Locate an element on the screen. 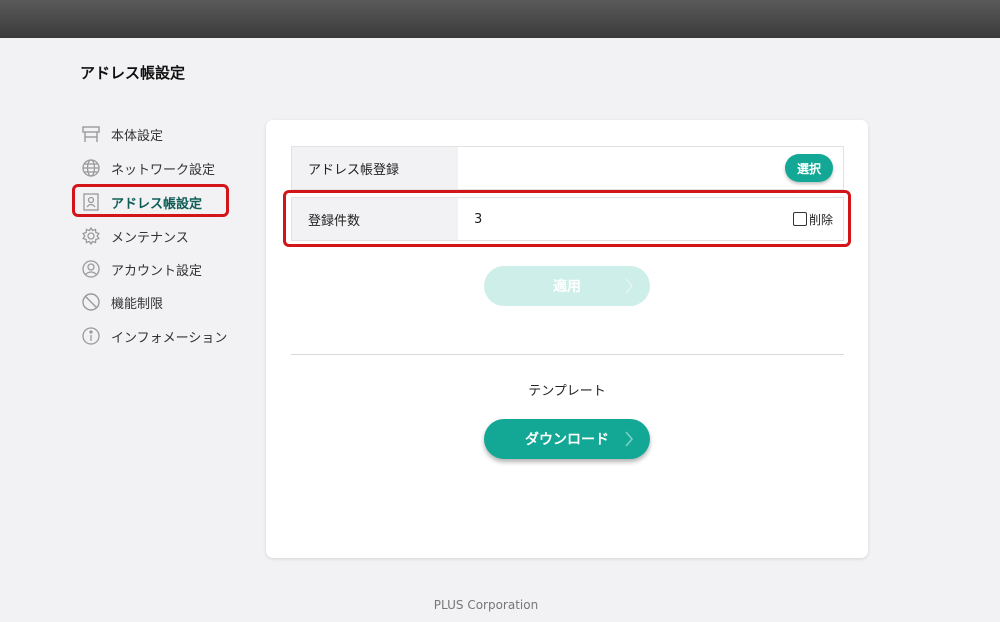  sidebar-item-function-restriction: 機能制限 is located at coordinates (121, 302).